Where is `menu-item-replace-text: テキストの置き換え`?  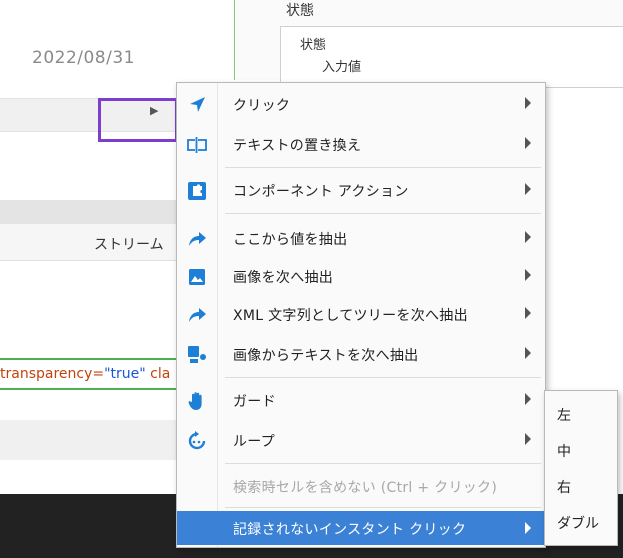
menu-item-replace-text: テキストの置き換え is located at coordinates (361, 144).